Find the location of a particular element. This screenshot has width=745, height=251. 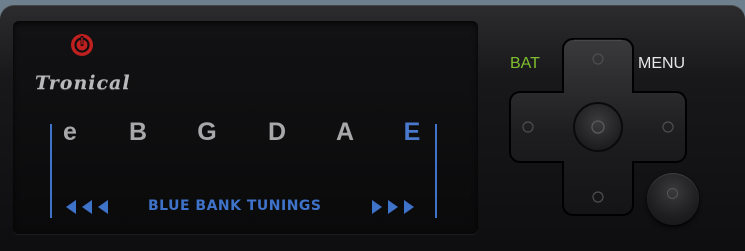

string-g: G is located at coordinates (206, 132).